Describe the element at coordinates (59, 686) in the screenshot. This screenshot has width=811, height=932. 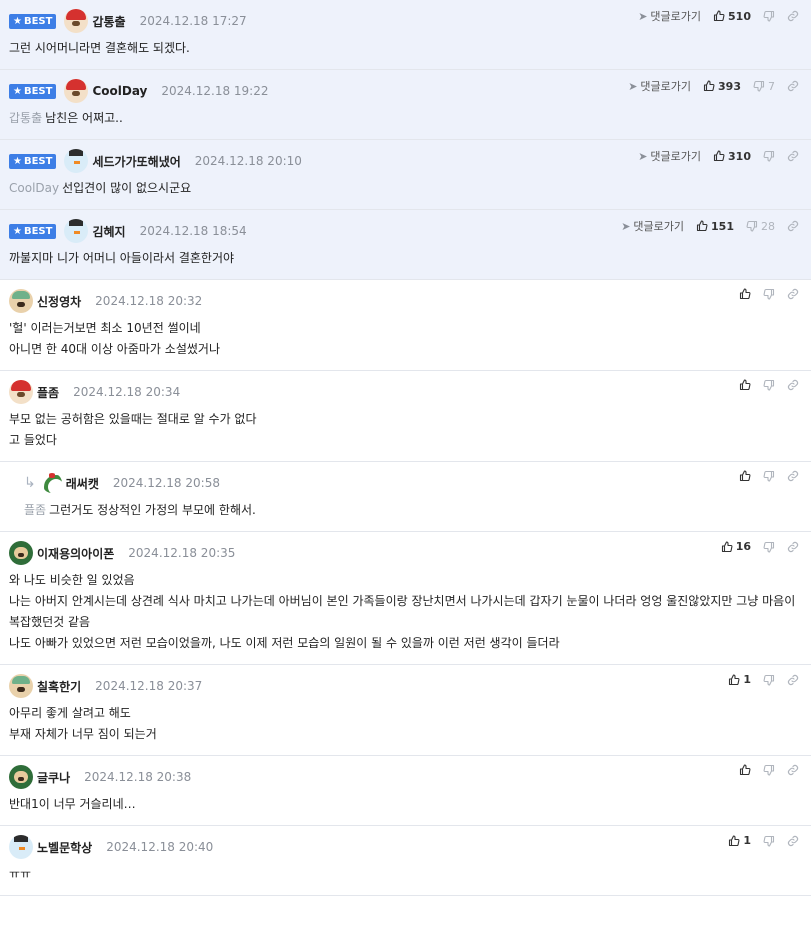
I see `nickname: 칠혹한기` at that location.